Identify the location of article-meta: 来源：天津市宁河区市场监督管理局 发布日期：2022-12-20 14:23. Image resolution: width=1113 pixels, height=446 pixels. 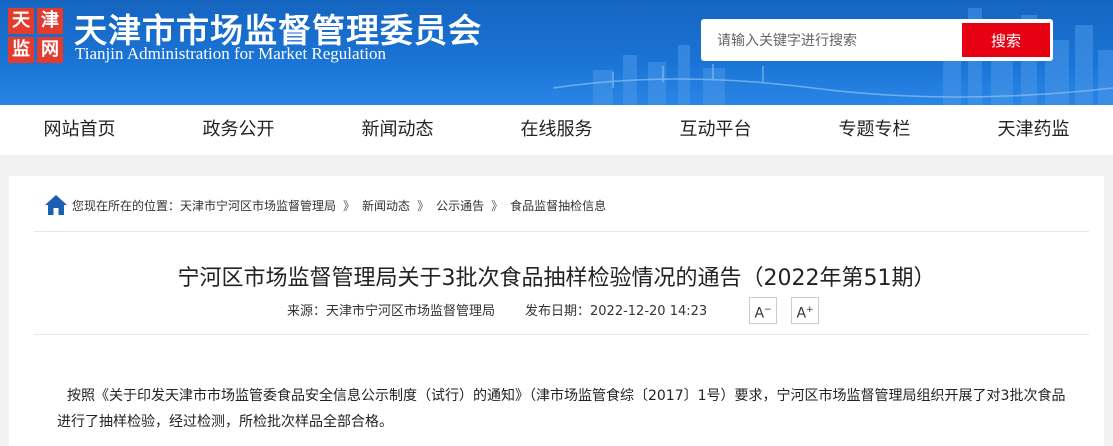
(497, 309).